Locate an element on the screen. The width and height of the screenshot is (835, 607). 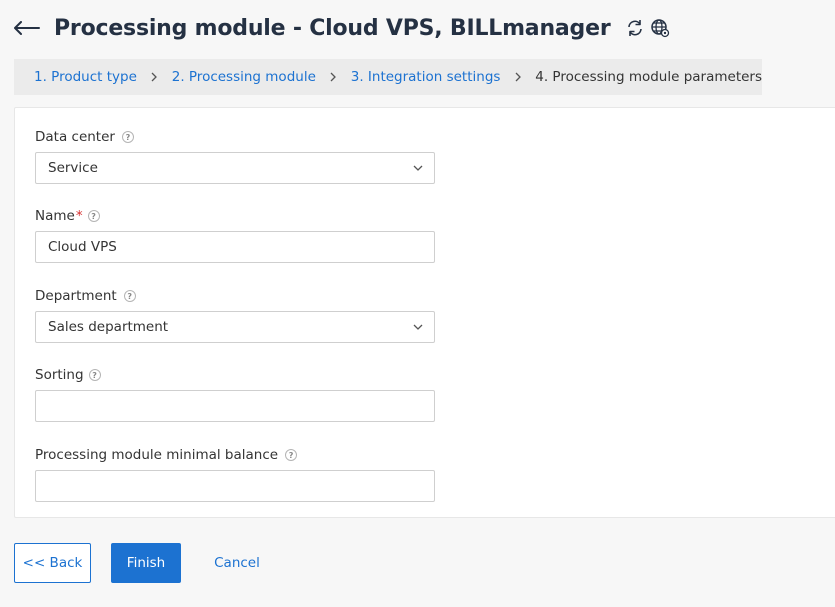
finish-button: Finish is located at coordinates (146, 563).